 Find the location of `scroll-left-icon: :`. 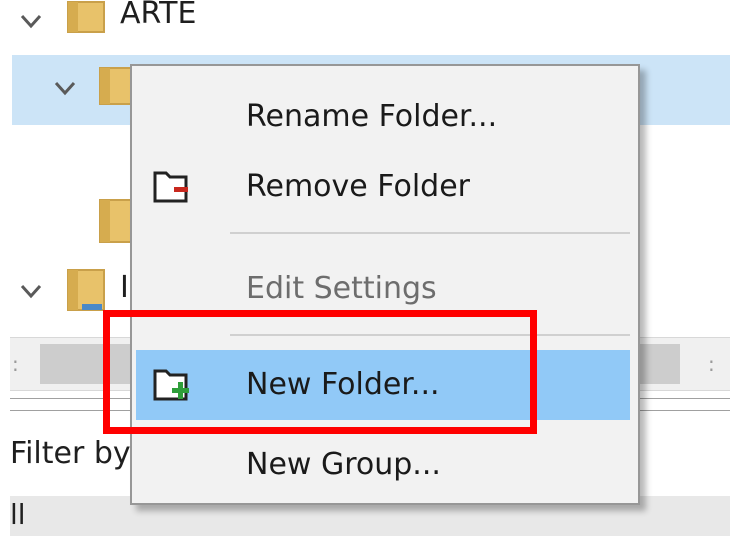

scroll-left-icon: : is located at coordinates (22, 364).